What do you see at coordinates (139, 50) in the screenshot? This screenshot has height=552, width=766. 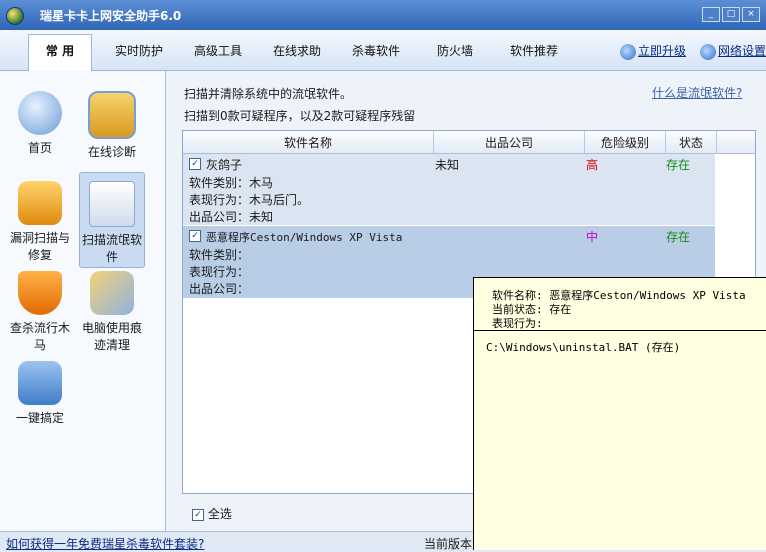 I see `tab-realtime: 实时防护` at bounding box center [139, 50].